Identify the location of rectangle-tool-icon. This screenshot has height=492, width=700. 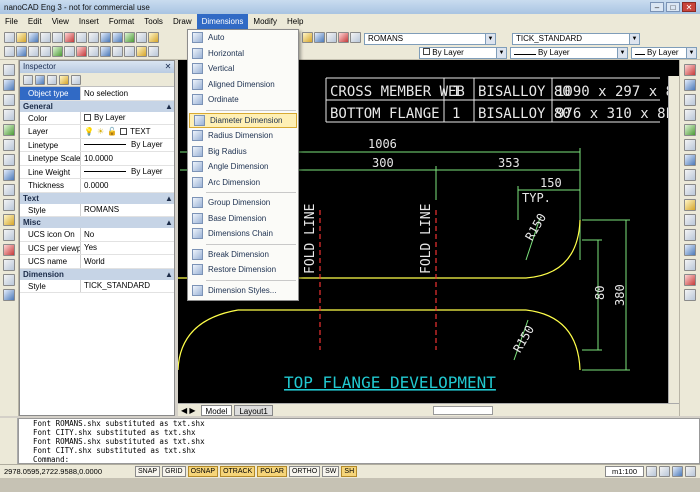
(9, 145).